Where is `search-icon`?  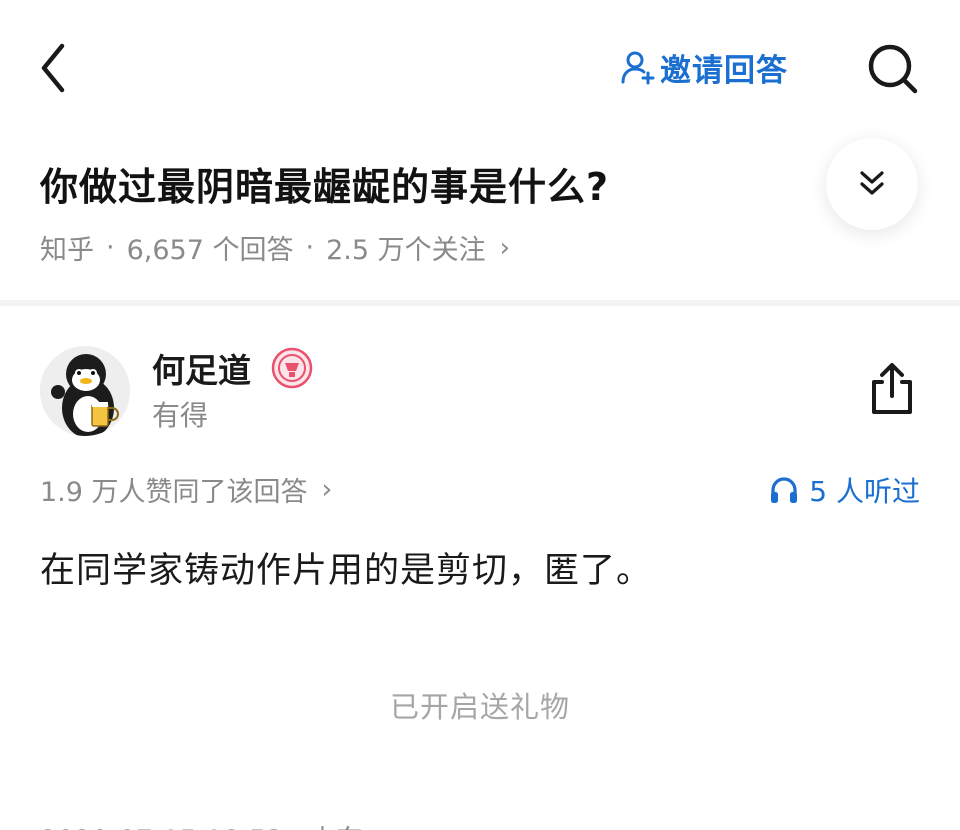
search-icon is located at coordinates (893, 69).